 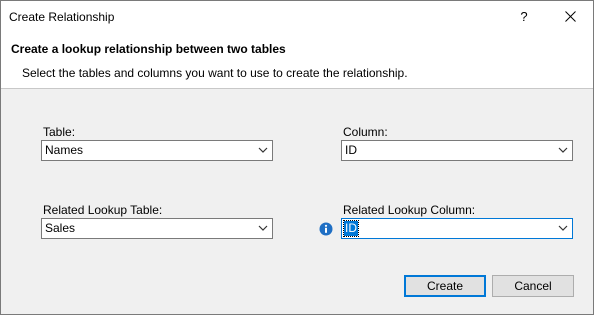 What do you see at coordinates (409, 210) in the screenshot?
I see `related-column-label: Related Lookup Column:` at bounding box center [409, 210].